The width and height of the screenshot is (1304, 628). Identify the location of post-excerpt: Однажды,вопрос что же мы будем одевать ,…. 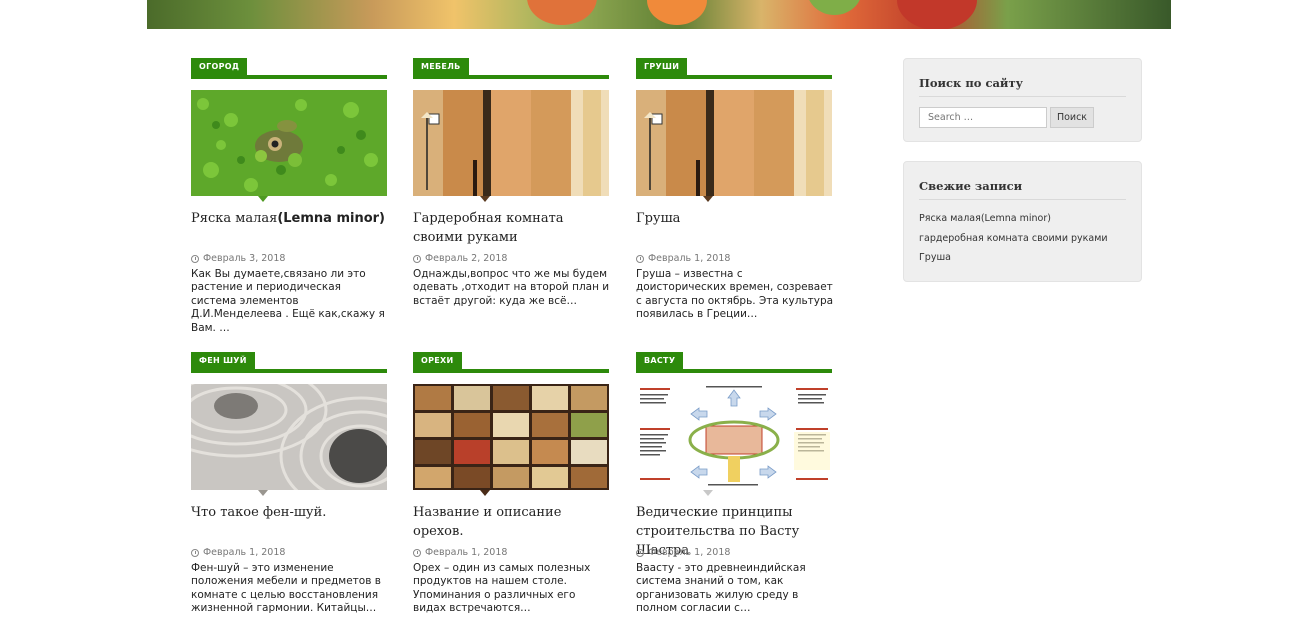
(511, 287).